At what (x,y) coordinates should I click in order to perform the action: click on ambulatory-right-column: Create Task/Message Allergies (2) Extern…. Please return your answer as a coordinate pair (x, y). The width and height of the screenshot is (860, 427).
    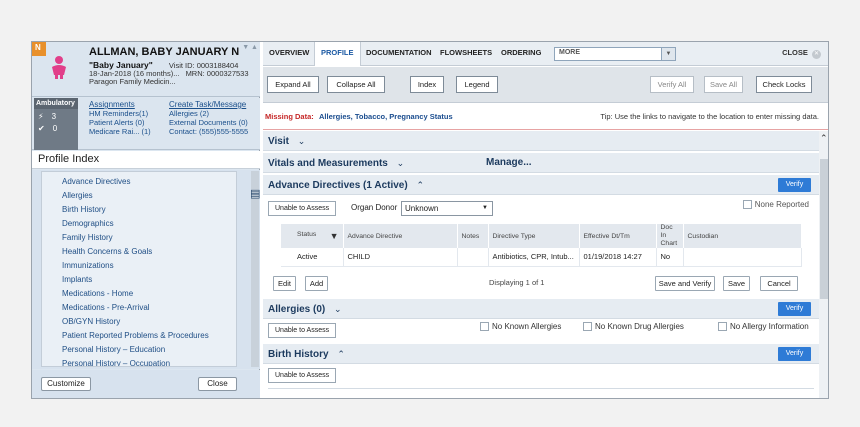
    Looking at the image, I should click on (208, 118).